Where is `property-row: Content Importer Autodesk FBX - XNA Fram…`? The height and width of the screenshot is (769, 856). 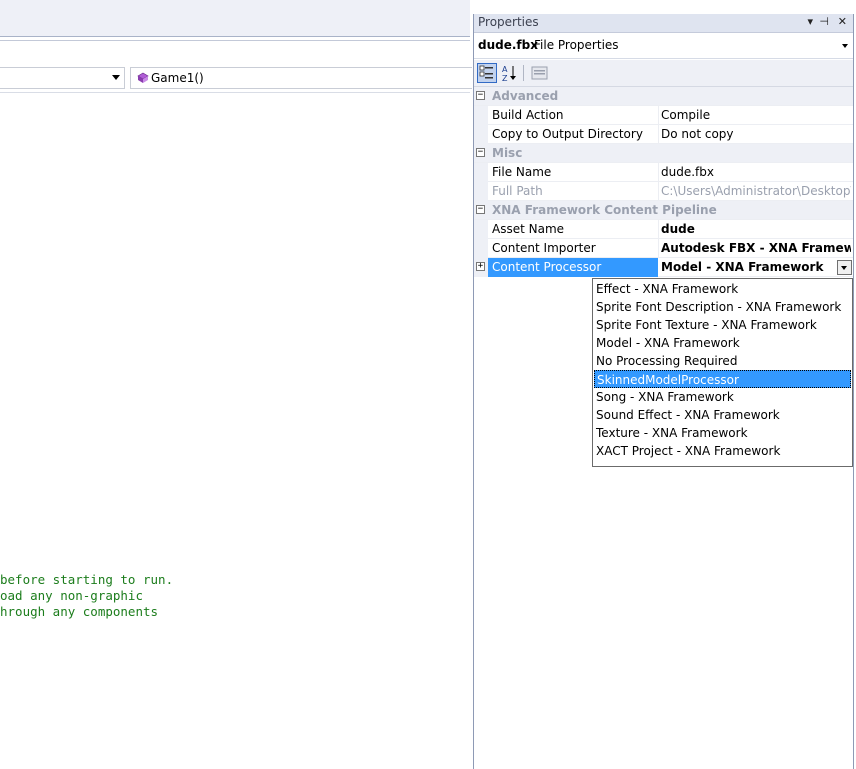
property-row: Content Importer Autodesk FBX - XNA Fram… is located at coordinates (663, 248).